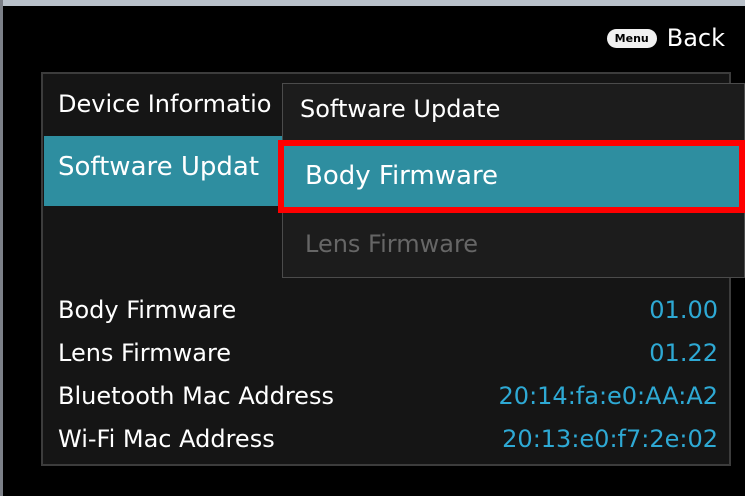  Describe the element at coordinates (196, 396) in the screenshot. I see `info-label: Bluetooth Mac Address` at that location.